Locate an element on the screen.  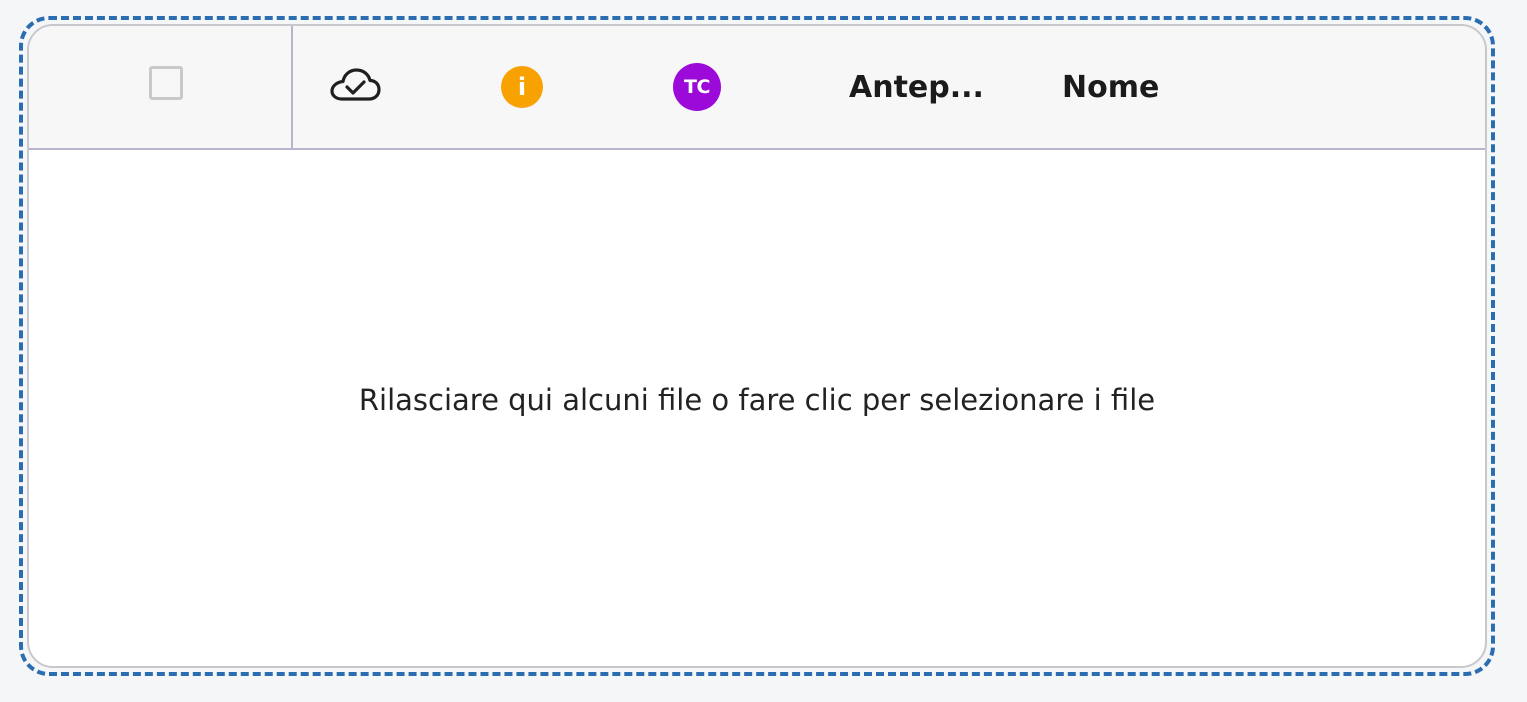
select-all-cell is located at coordinates (161, 87).